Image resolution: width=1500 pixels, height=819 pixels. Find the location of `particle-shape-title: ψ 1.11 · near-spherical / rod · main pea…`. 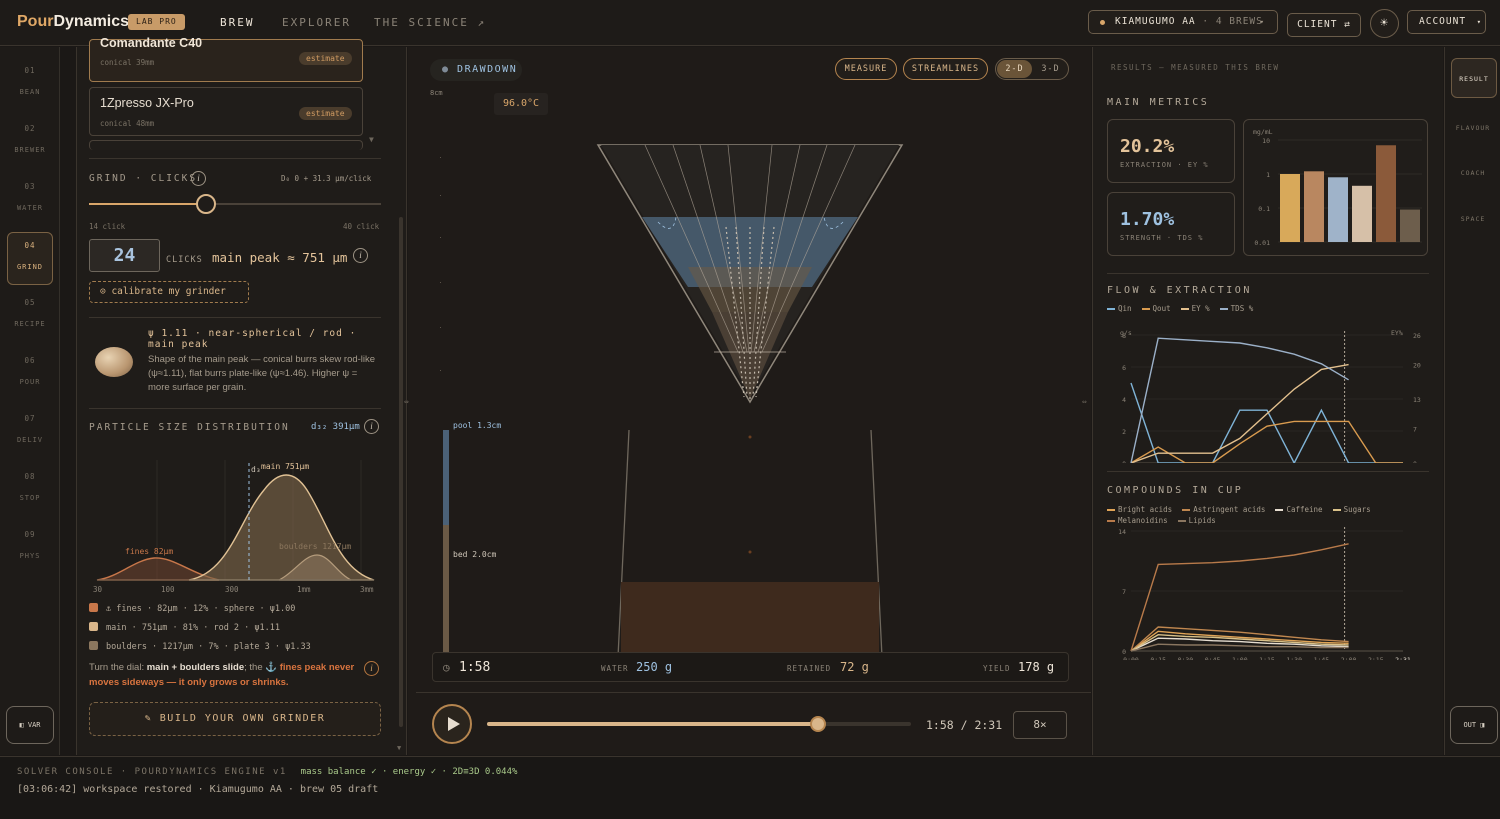

particle-shape-title: ψ 1.11 · near-spherical / rod · main pea… is located at coordinates (252, 339).